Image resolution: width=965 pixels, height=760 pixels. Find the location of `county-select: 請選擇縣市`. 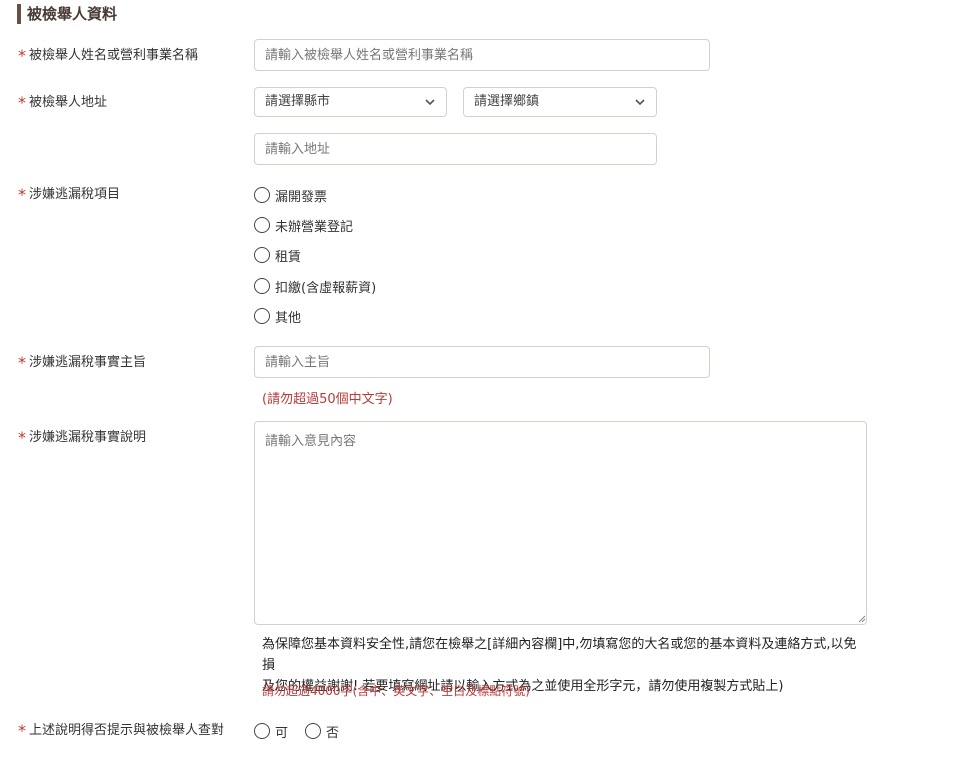

county-select: 請選擇縣市 is located at coordinates (350, 102).